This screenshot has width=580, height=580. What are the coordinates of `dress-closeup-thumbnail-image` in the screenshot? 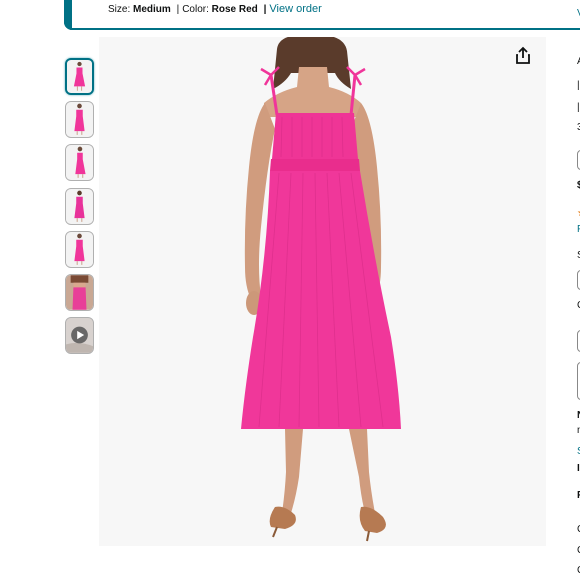 It's located at (79, 292).